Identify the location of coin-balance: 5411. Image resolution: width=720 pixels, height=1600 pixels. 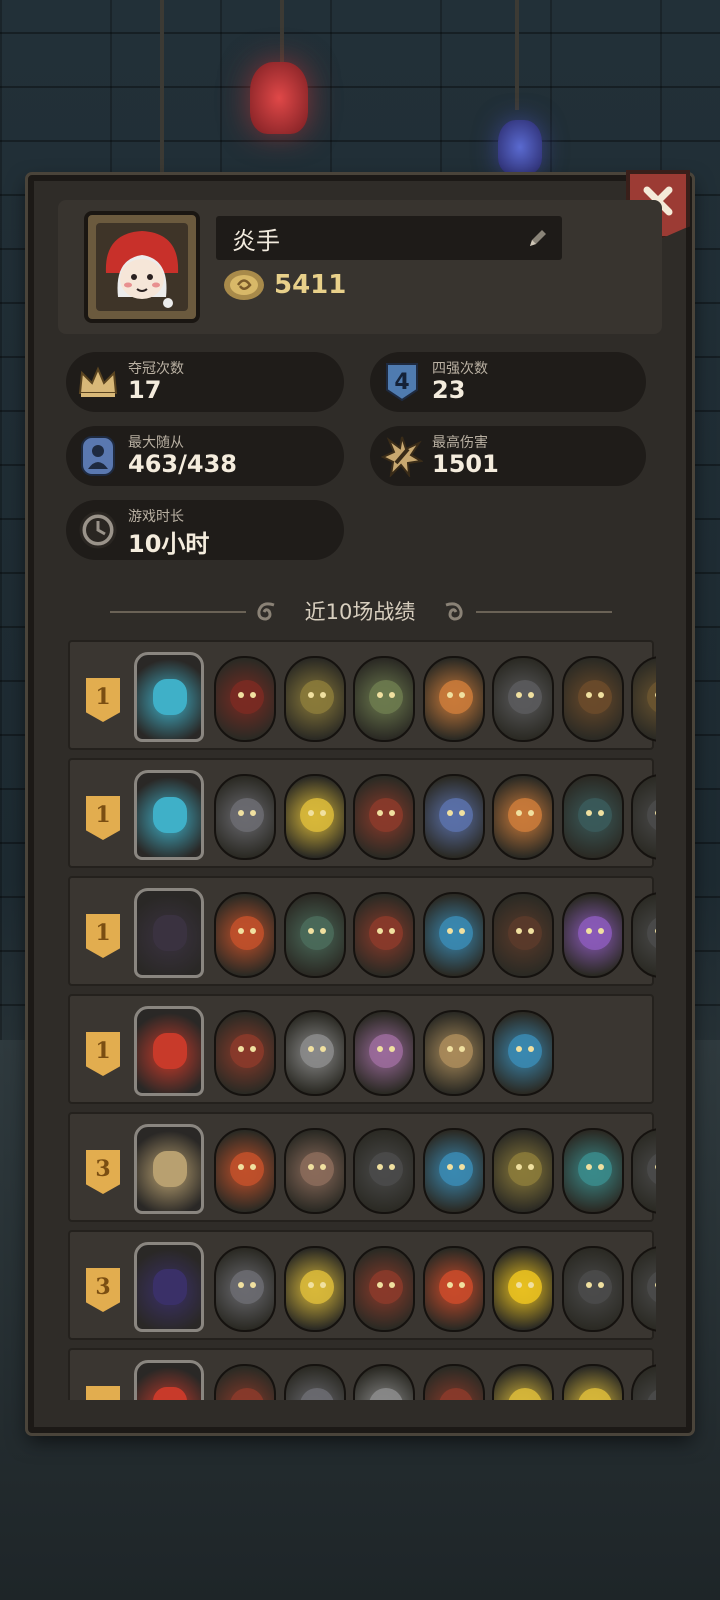
(284, 285).